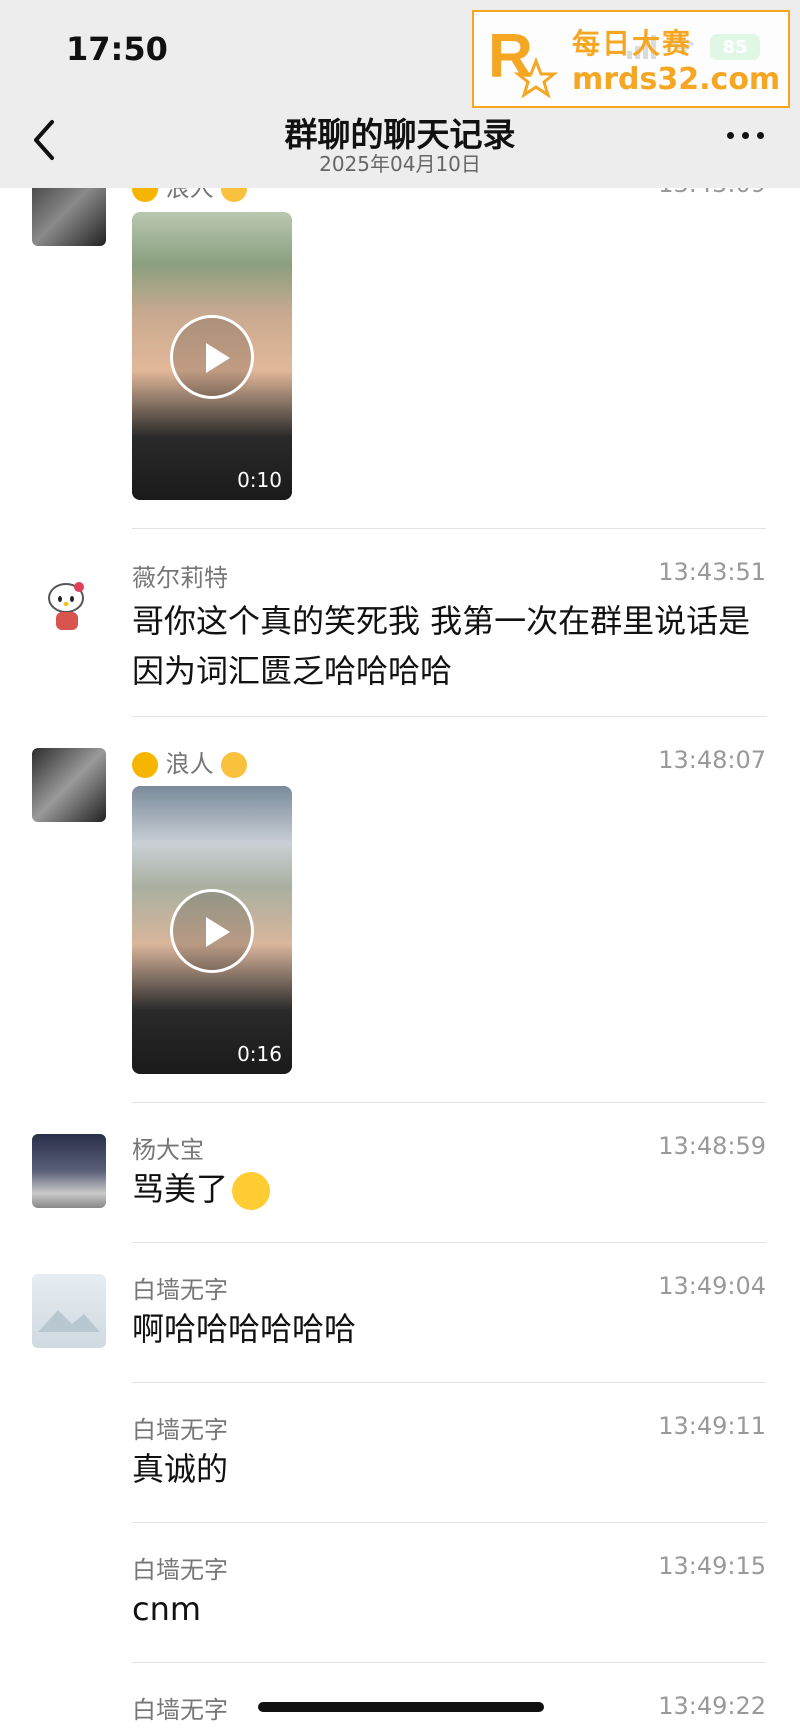  I want to click on message-time: 13:49:22, so click(712, 1706).